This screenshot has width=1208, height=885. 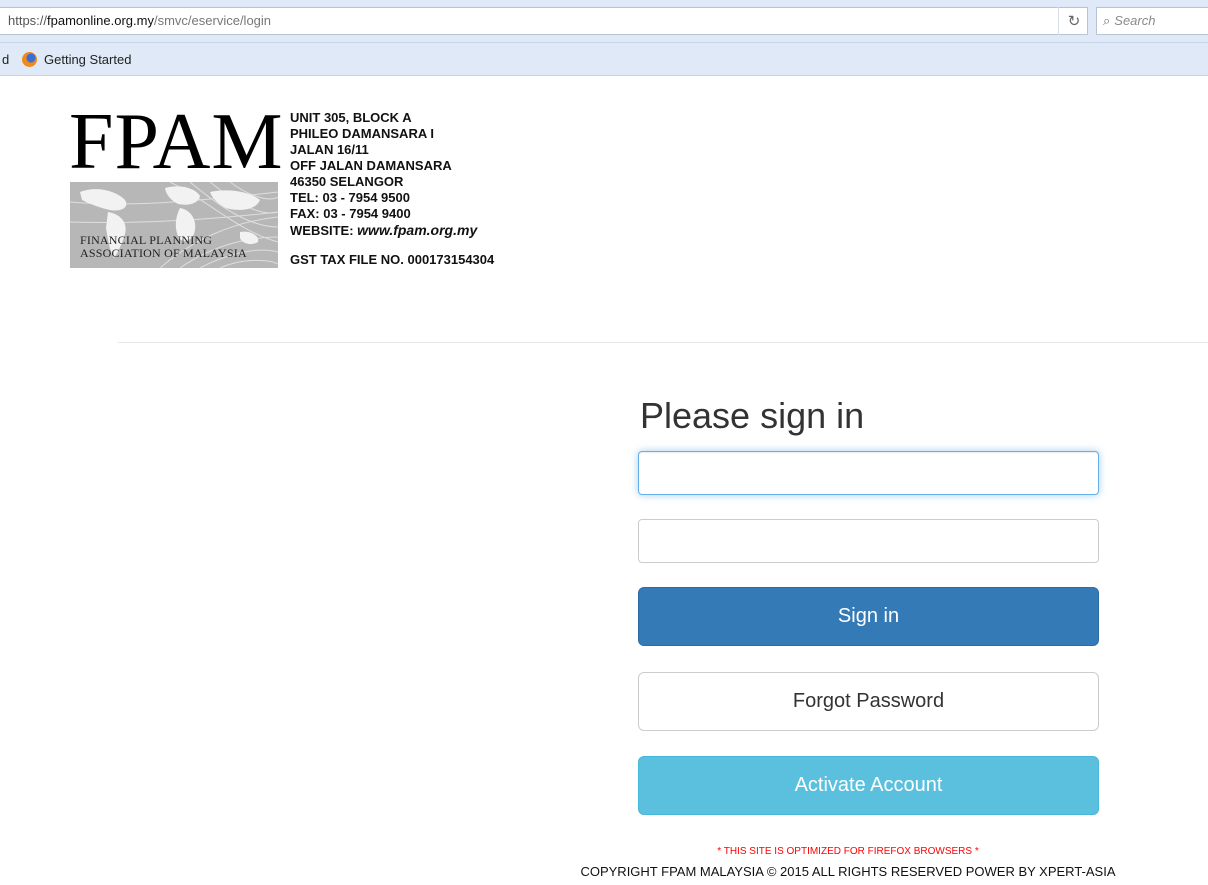 I want to click on forgot-password-label: Forgot Password, so click(x=868, y=701).